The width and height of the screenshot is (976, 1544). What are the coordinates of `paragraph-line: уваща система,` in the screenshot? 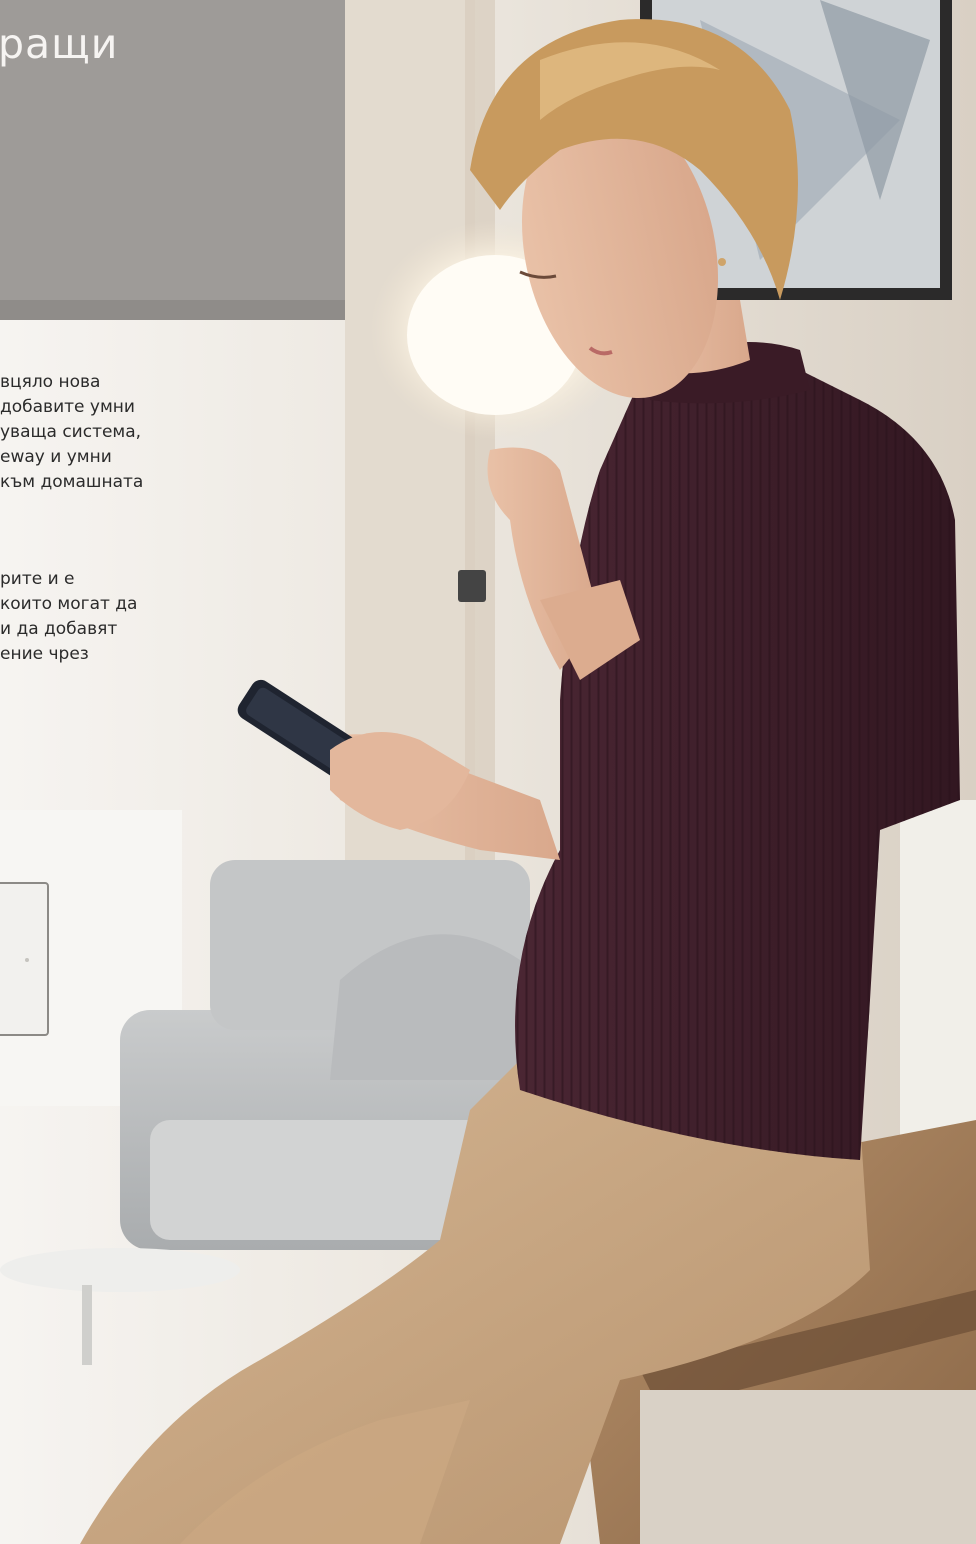 It's located at (71, 432).